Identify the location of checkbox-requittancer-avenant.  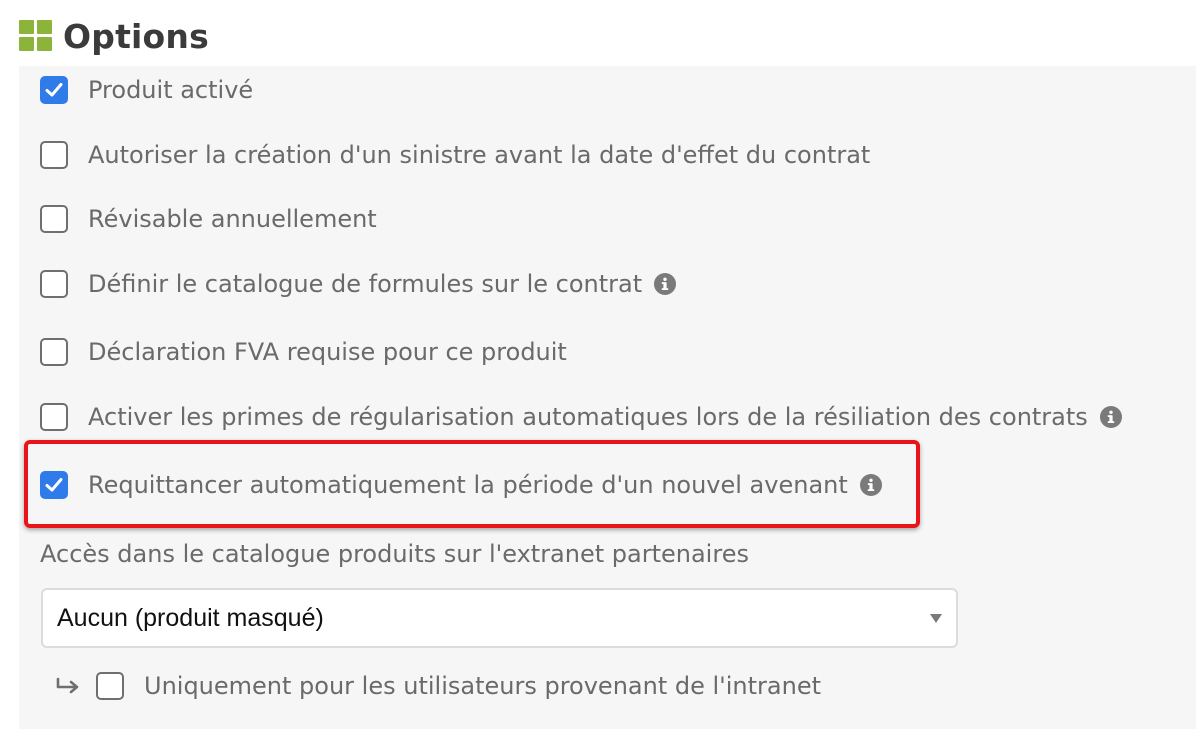
(54, 485).